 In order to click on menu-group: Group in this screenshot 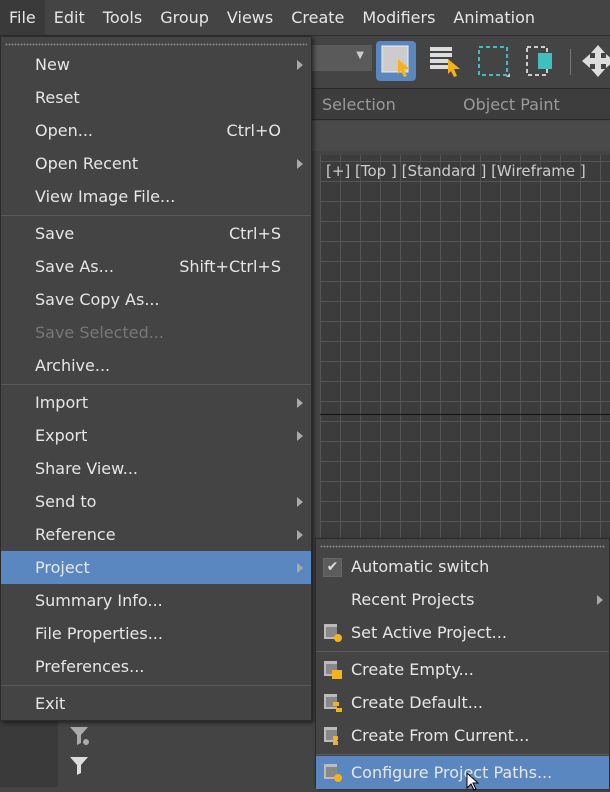, I will do `click(184, 17)`.